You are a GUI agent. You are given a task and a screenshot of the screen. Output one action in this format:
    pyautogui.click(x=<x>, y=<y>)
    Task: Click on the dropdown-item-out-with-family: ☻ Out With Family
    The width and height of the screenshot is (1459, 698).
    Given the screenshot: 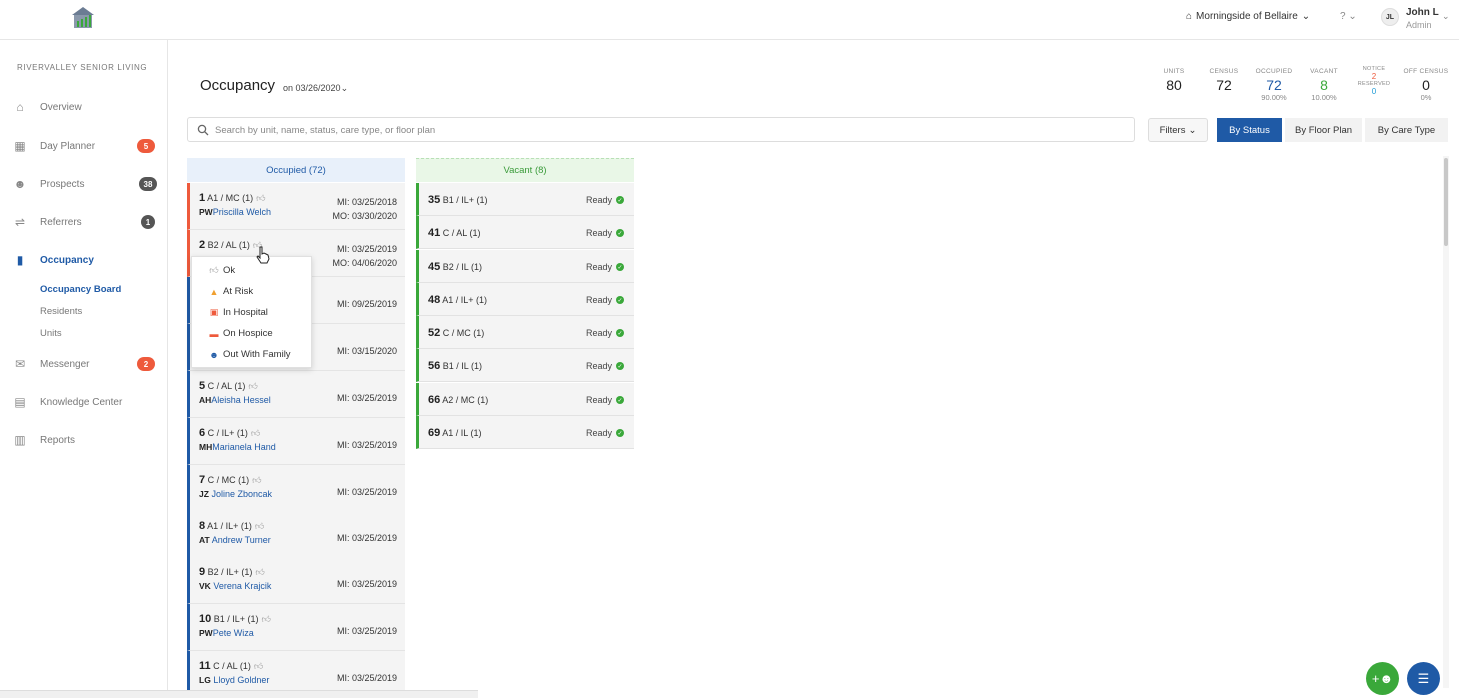 What is the action you would take?
    pyautogui.click(x=249, y=354)
    